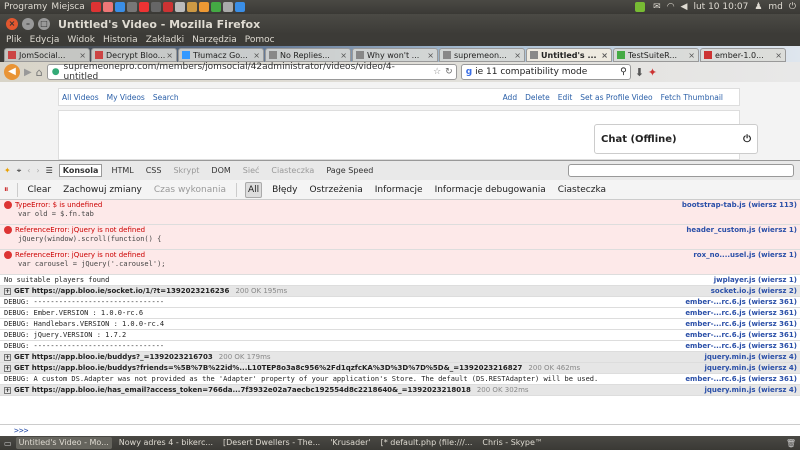 Image resolution: width=800 pixels, height=450 pixels. What do you see at coordinates (754, 291) in the screenshot?
I see `source-link: socket.io.js (wiersz 2)` at bounding box center [754, 291].